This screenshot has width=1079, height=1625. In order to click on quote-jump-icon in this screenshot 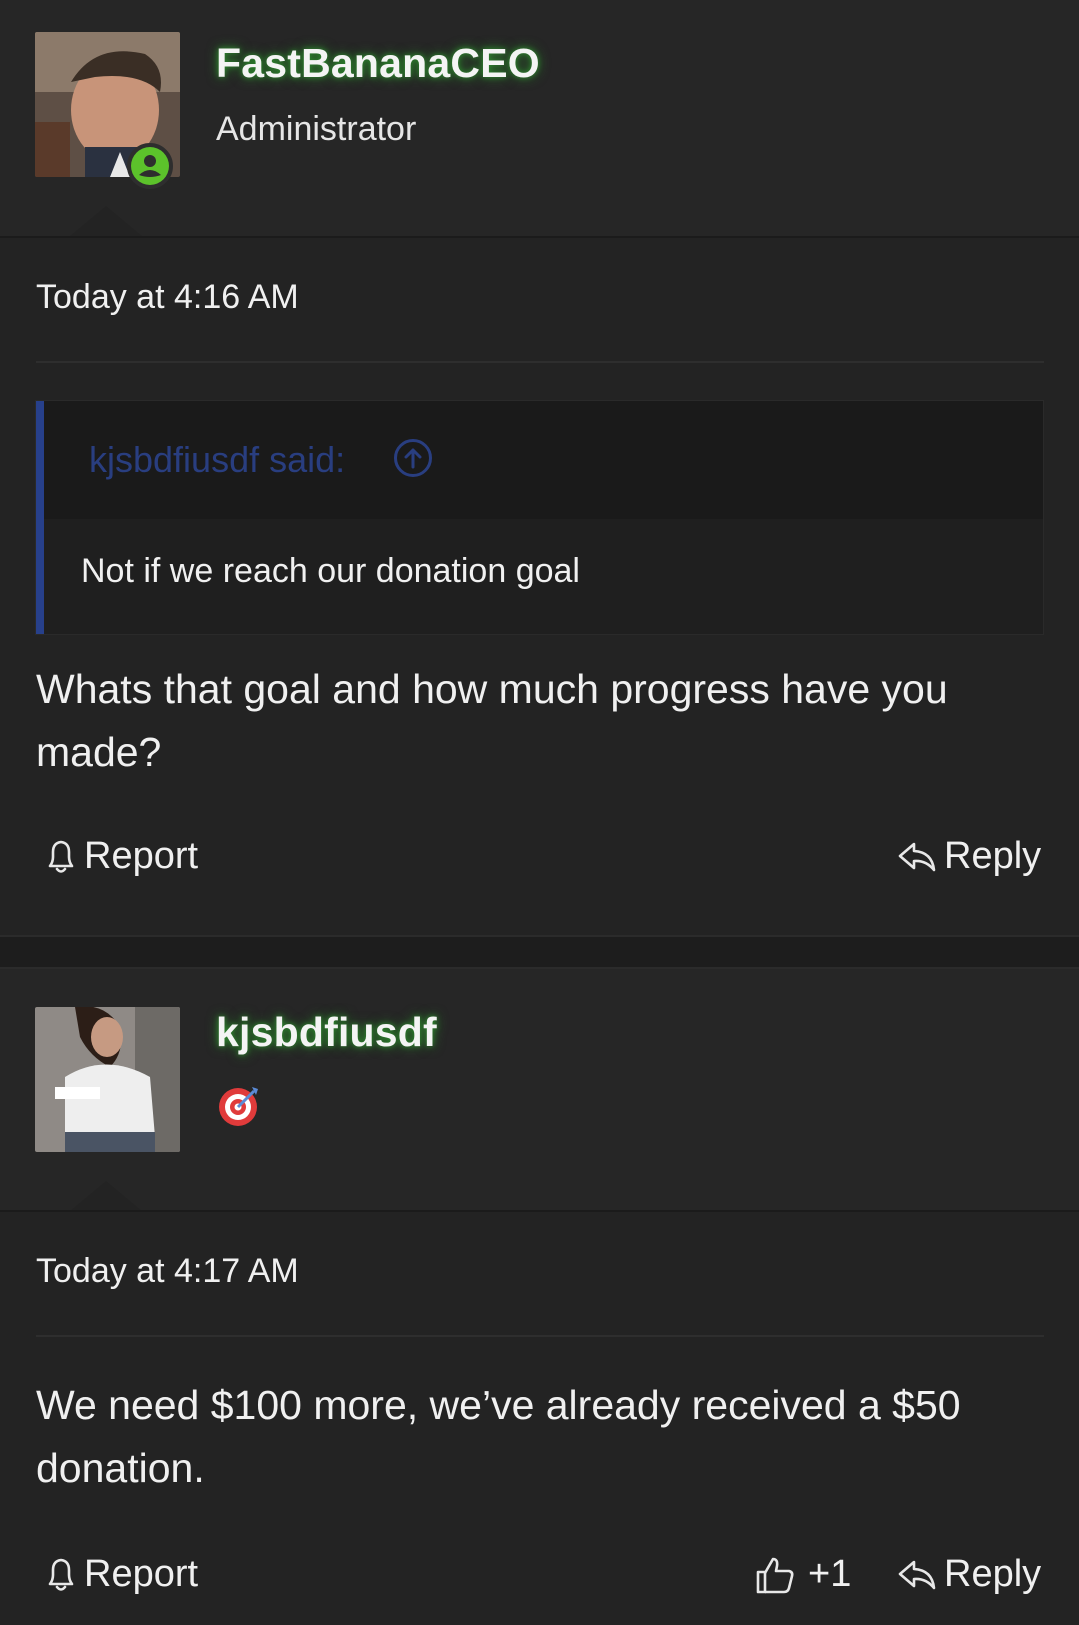, I will do `click(413, 458)`.